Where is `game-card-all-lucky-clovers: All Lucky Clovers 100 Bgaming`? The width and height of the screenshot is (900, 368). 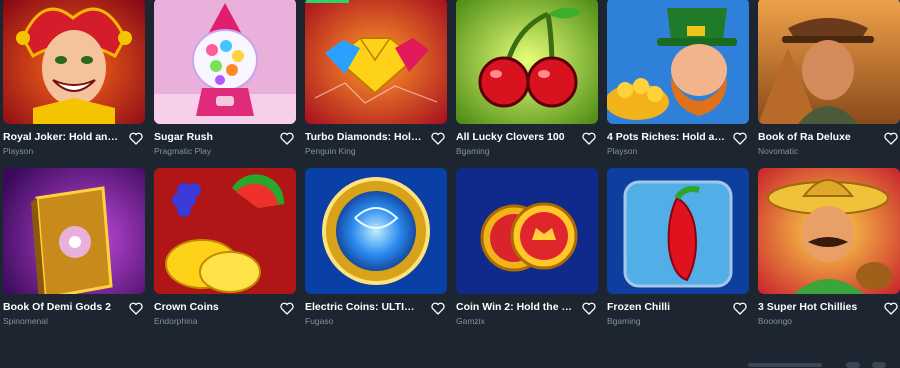
game-card-all-lucky-clovers: All Lucky Clovers 100 Bgaming is located at coordinates (527, 81).